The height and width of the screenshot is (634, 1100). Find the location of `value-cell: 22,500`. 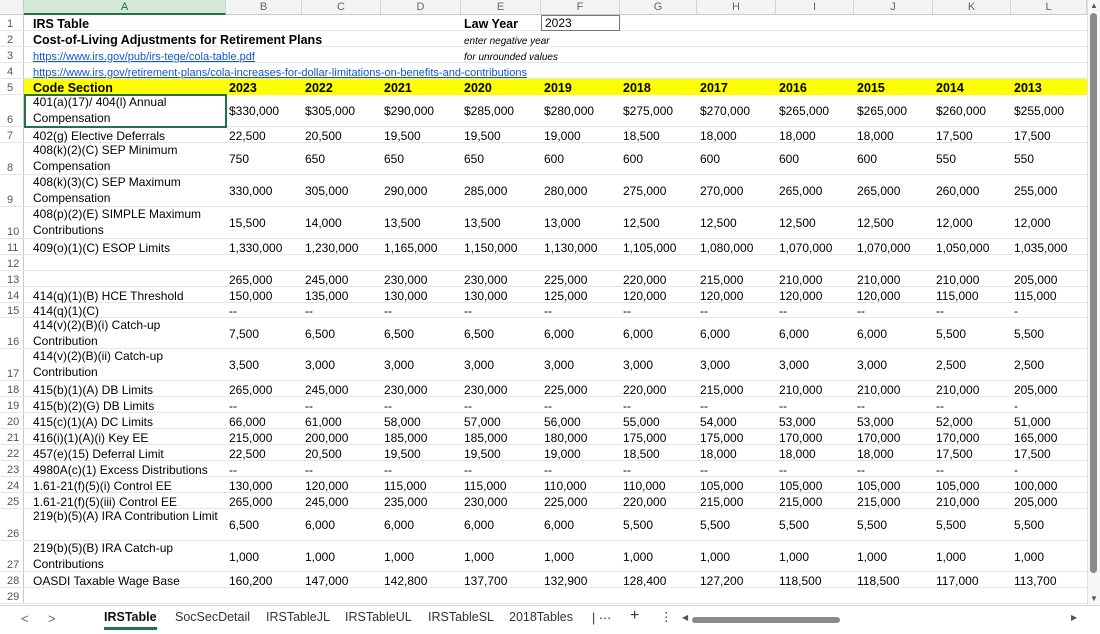

value-cell: 22,500 is located at coordinates (264, 135).